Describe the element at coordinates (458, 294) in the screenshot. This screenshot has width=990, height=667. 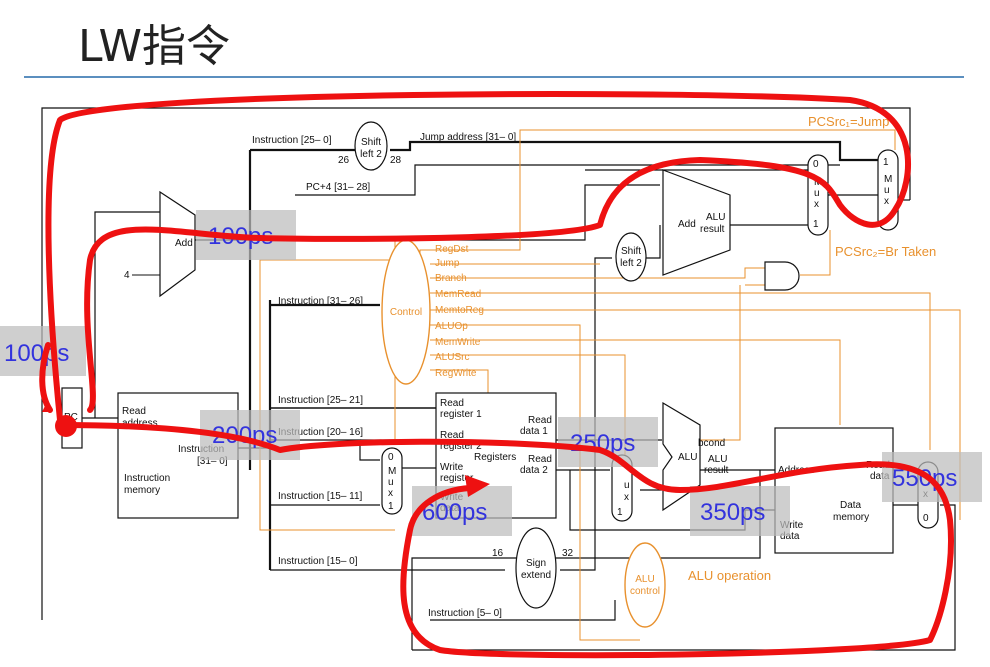
I see `ctl-memread: MemRead` at that location.